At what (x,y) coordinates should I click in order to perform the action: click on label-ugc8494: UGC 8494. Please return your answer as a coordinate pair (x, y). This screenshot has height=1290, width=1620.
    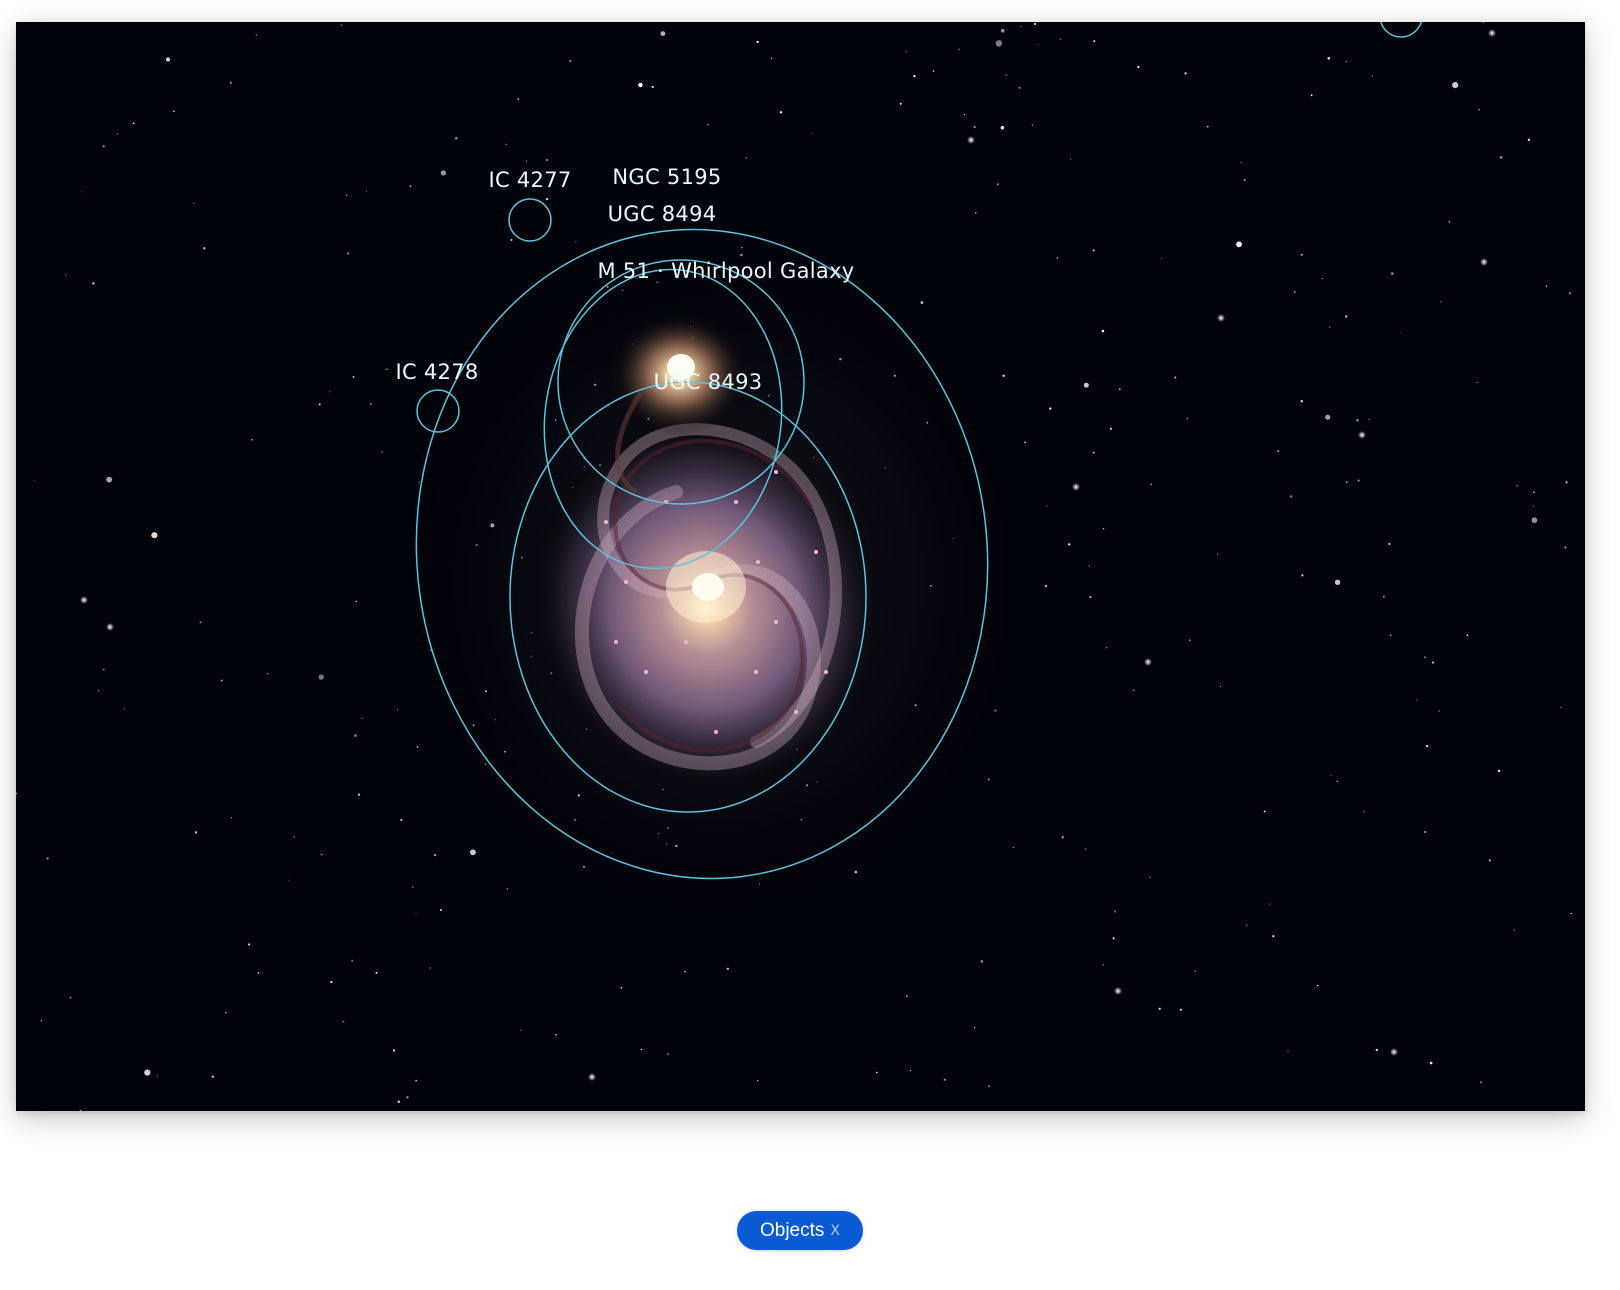
    Looking at the image, I should click on (662, 214).